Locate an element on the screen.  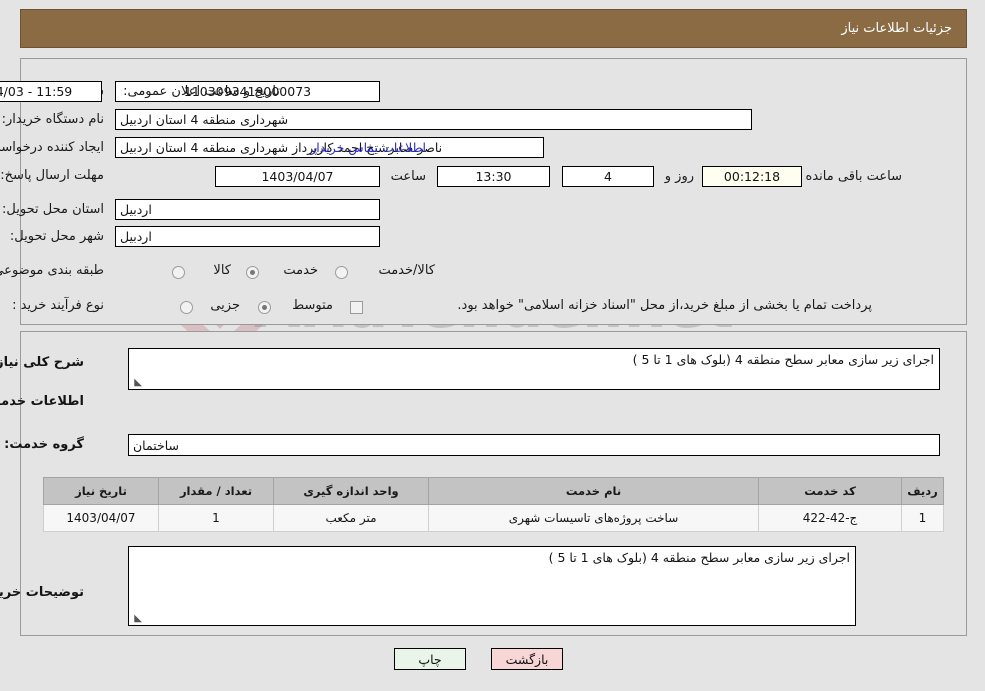
col-header-unit: واحد اندازه گیری is located at coordinates (352, 491).